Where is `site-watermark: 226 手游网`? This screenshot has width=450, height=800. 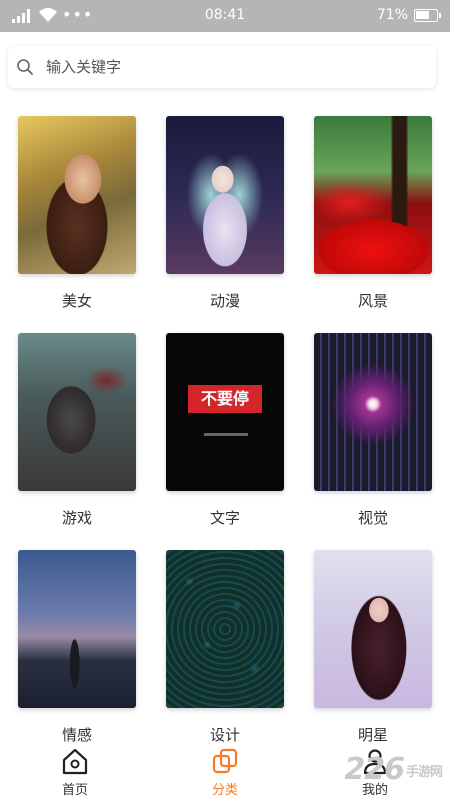
site-watermark: 226 手游网 is located at coordinates (393, 769).